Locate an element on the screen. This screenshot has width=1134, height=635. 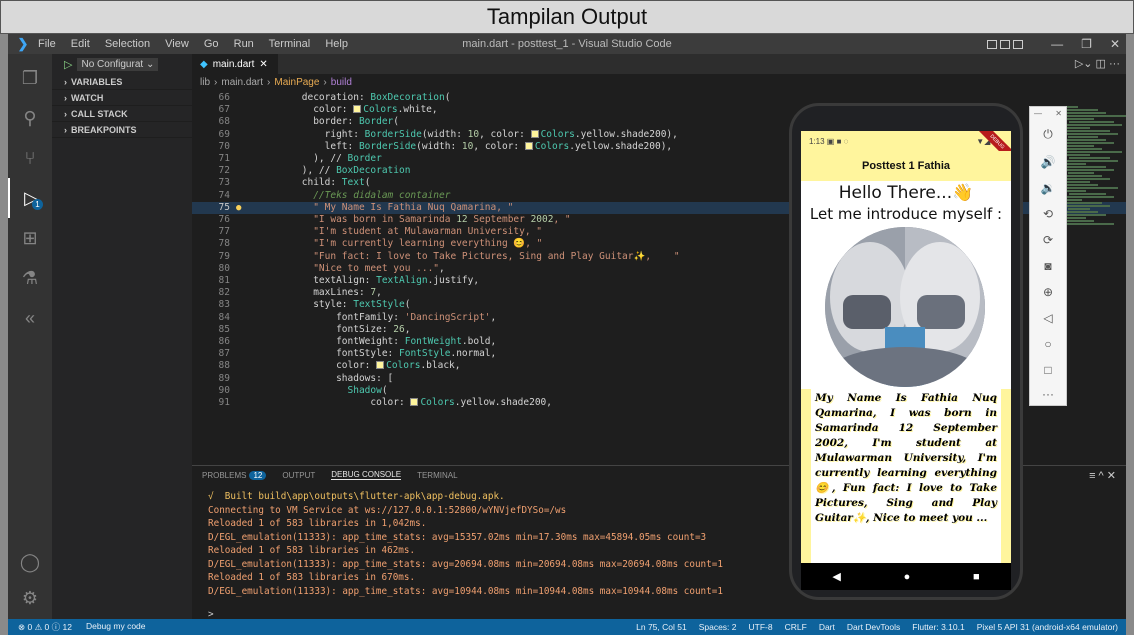
back-icon: ◀ is located at coordinates (836, 576).